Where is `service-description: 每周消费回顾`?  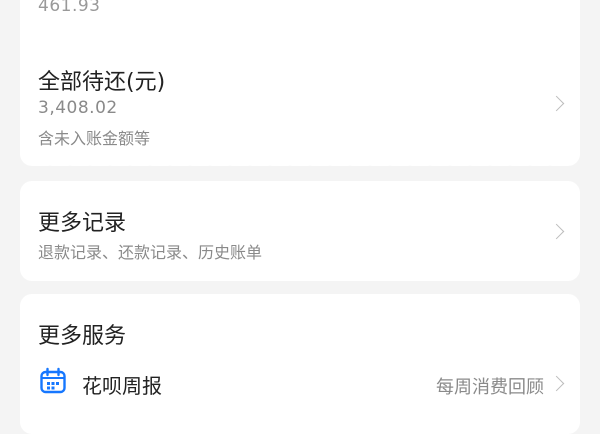
service-description: 每周消费回顾 is located at coordinates (490, 387).